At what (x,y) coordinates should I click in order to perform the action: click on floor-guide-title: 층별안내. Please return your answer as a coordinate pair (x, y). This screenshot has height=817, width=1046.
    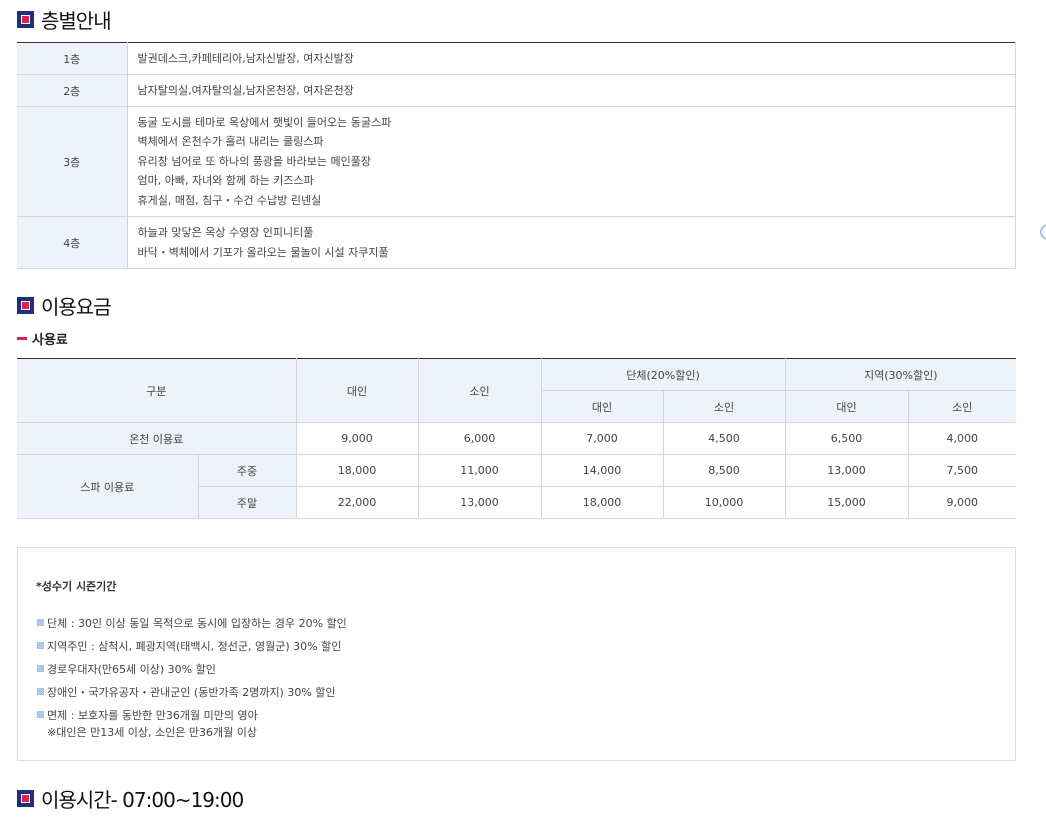
    Looking at the image, I should click on (64, 19).